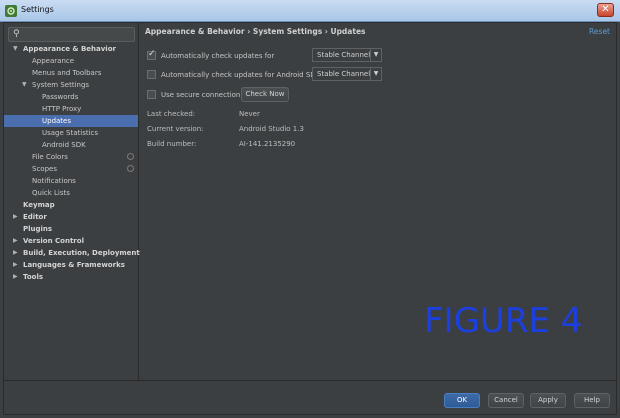  Describe the element at coordinates (71, 193) in the screenshot. I see `tree-item-quick-lists: Quick Lists` at that location.